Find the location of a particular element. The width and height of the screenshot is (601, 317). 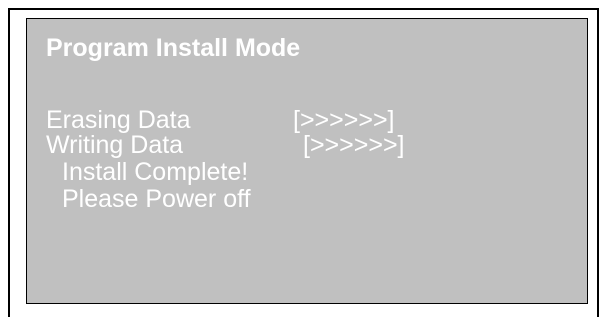

writing-data-label: Writing Data is located at coordinates (115, 145).